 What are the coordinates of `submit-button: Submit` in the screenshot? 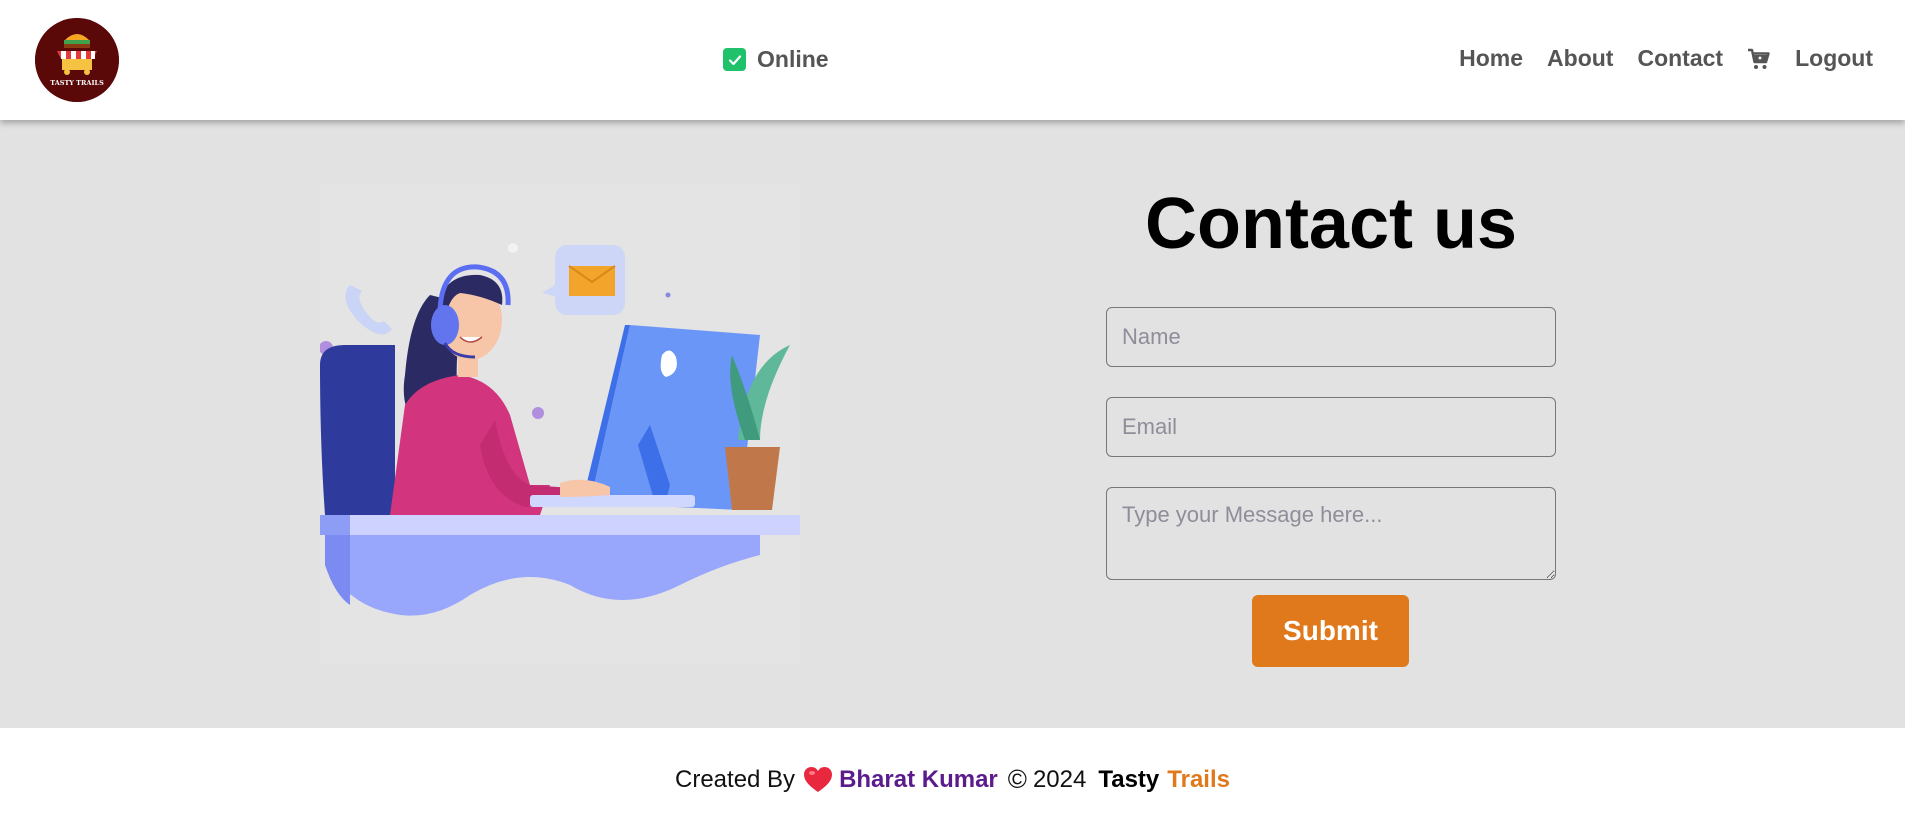 It's located at (1330, 631).